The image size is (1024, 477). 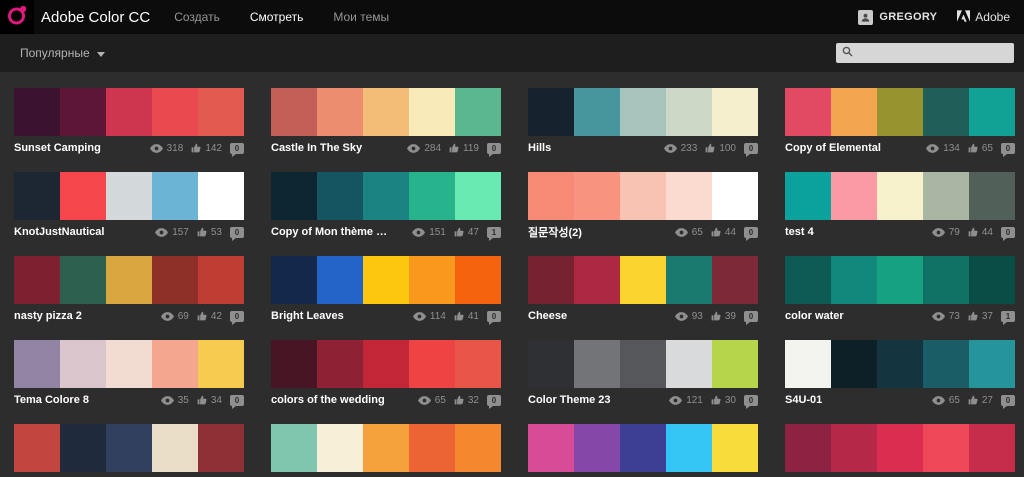 I want to click on nav-explore: Смотреть, so click(x=277, y=17).